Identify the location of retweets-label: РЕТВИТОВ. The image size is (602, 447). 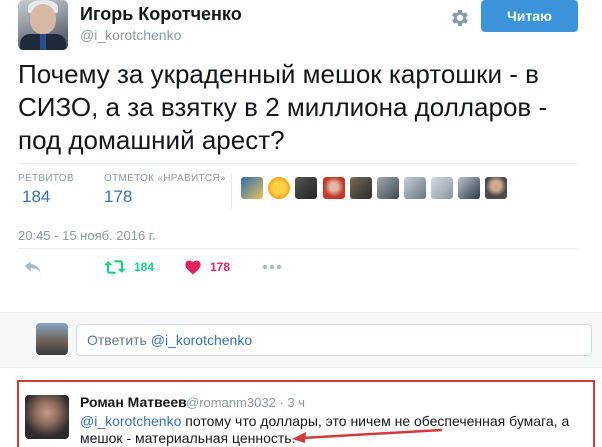
(46, 178).